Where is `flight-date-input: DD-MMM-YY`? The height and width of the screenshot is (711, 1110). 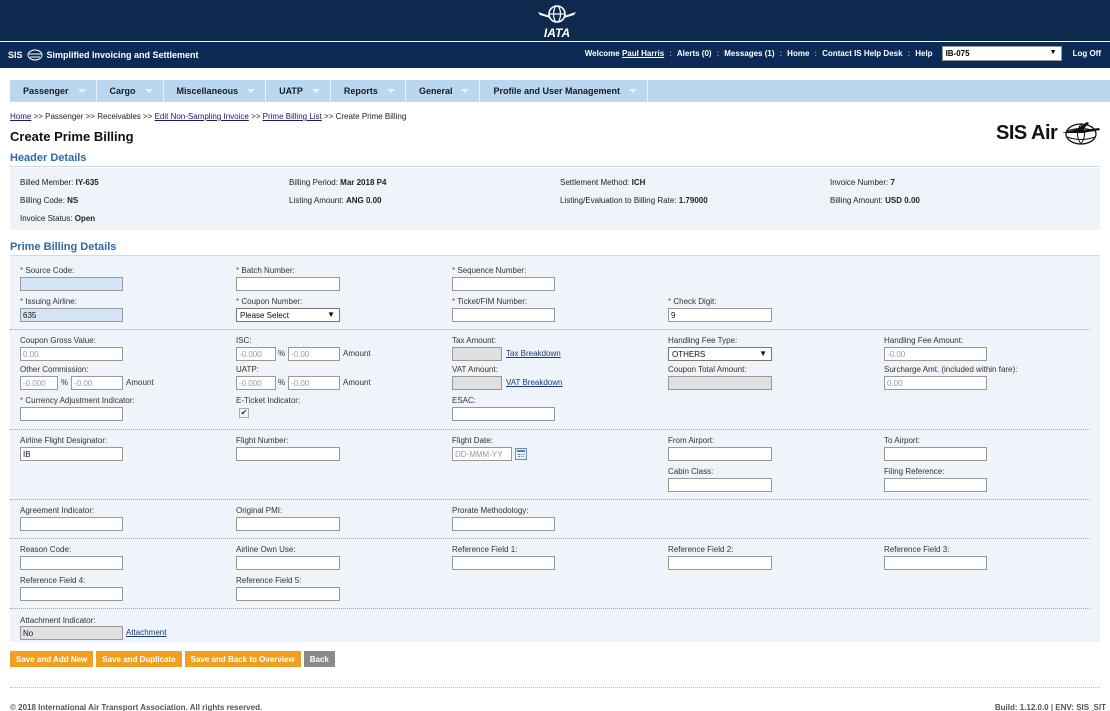 flight-date-input: DD-MMM-YY is located at coordinates (482, 454).